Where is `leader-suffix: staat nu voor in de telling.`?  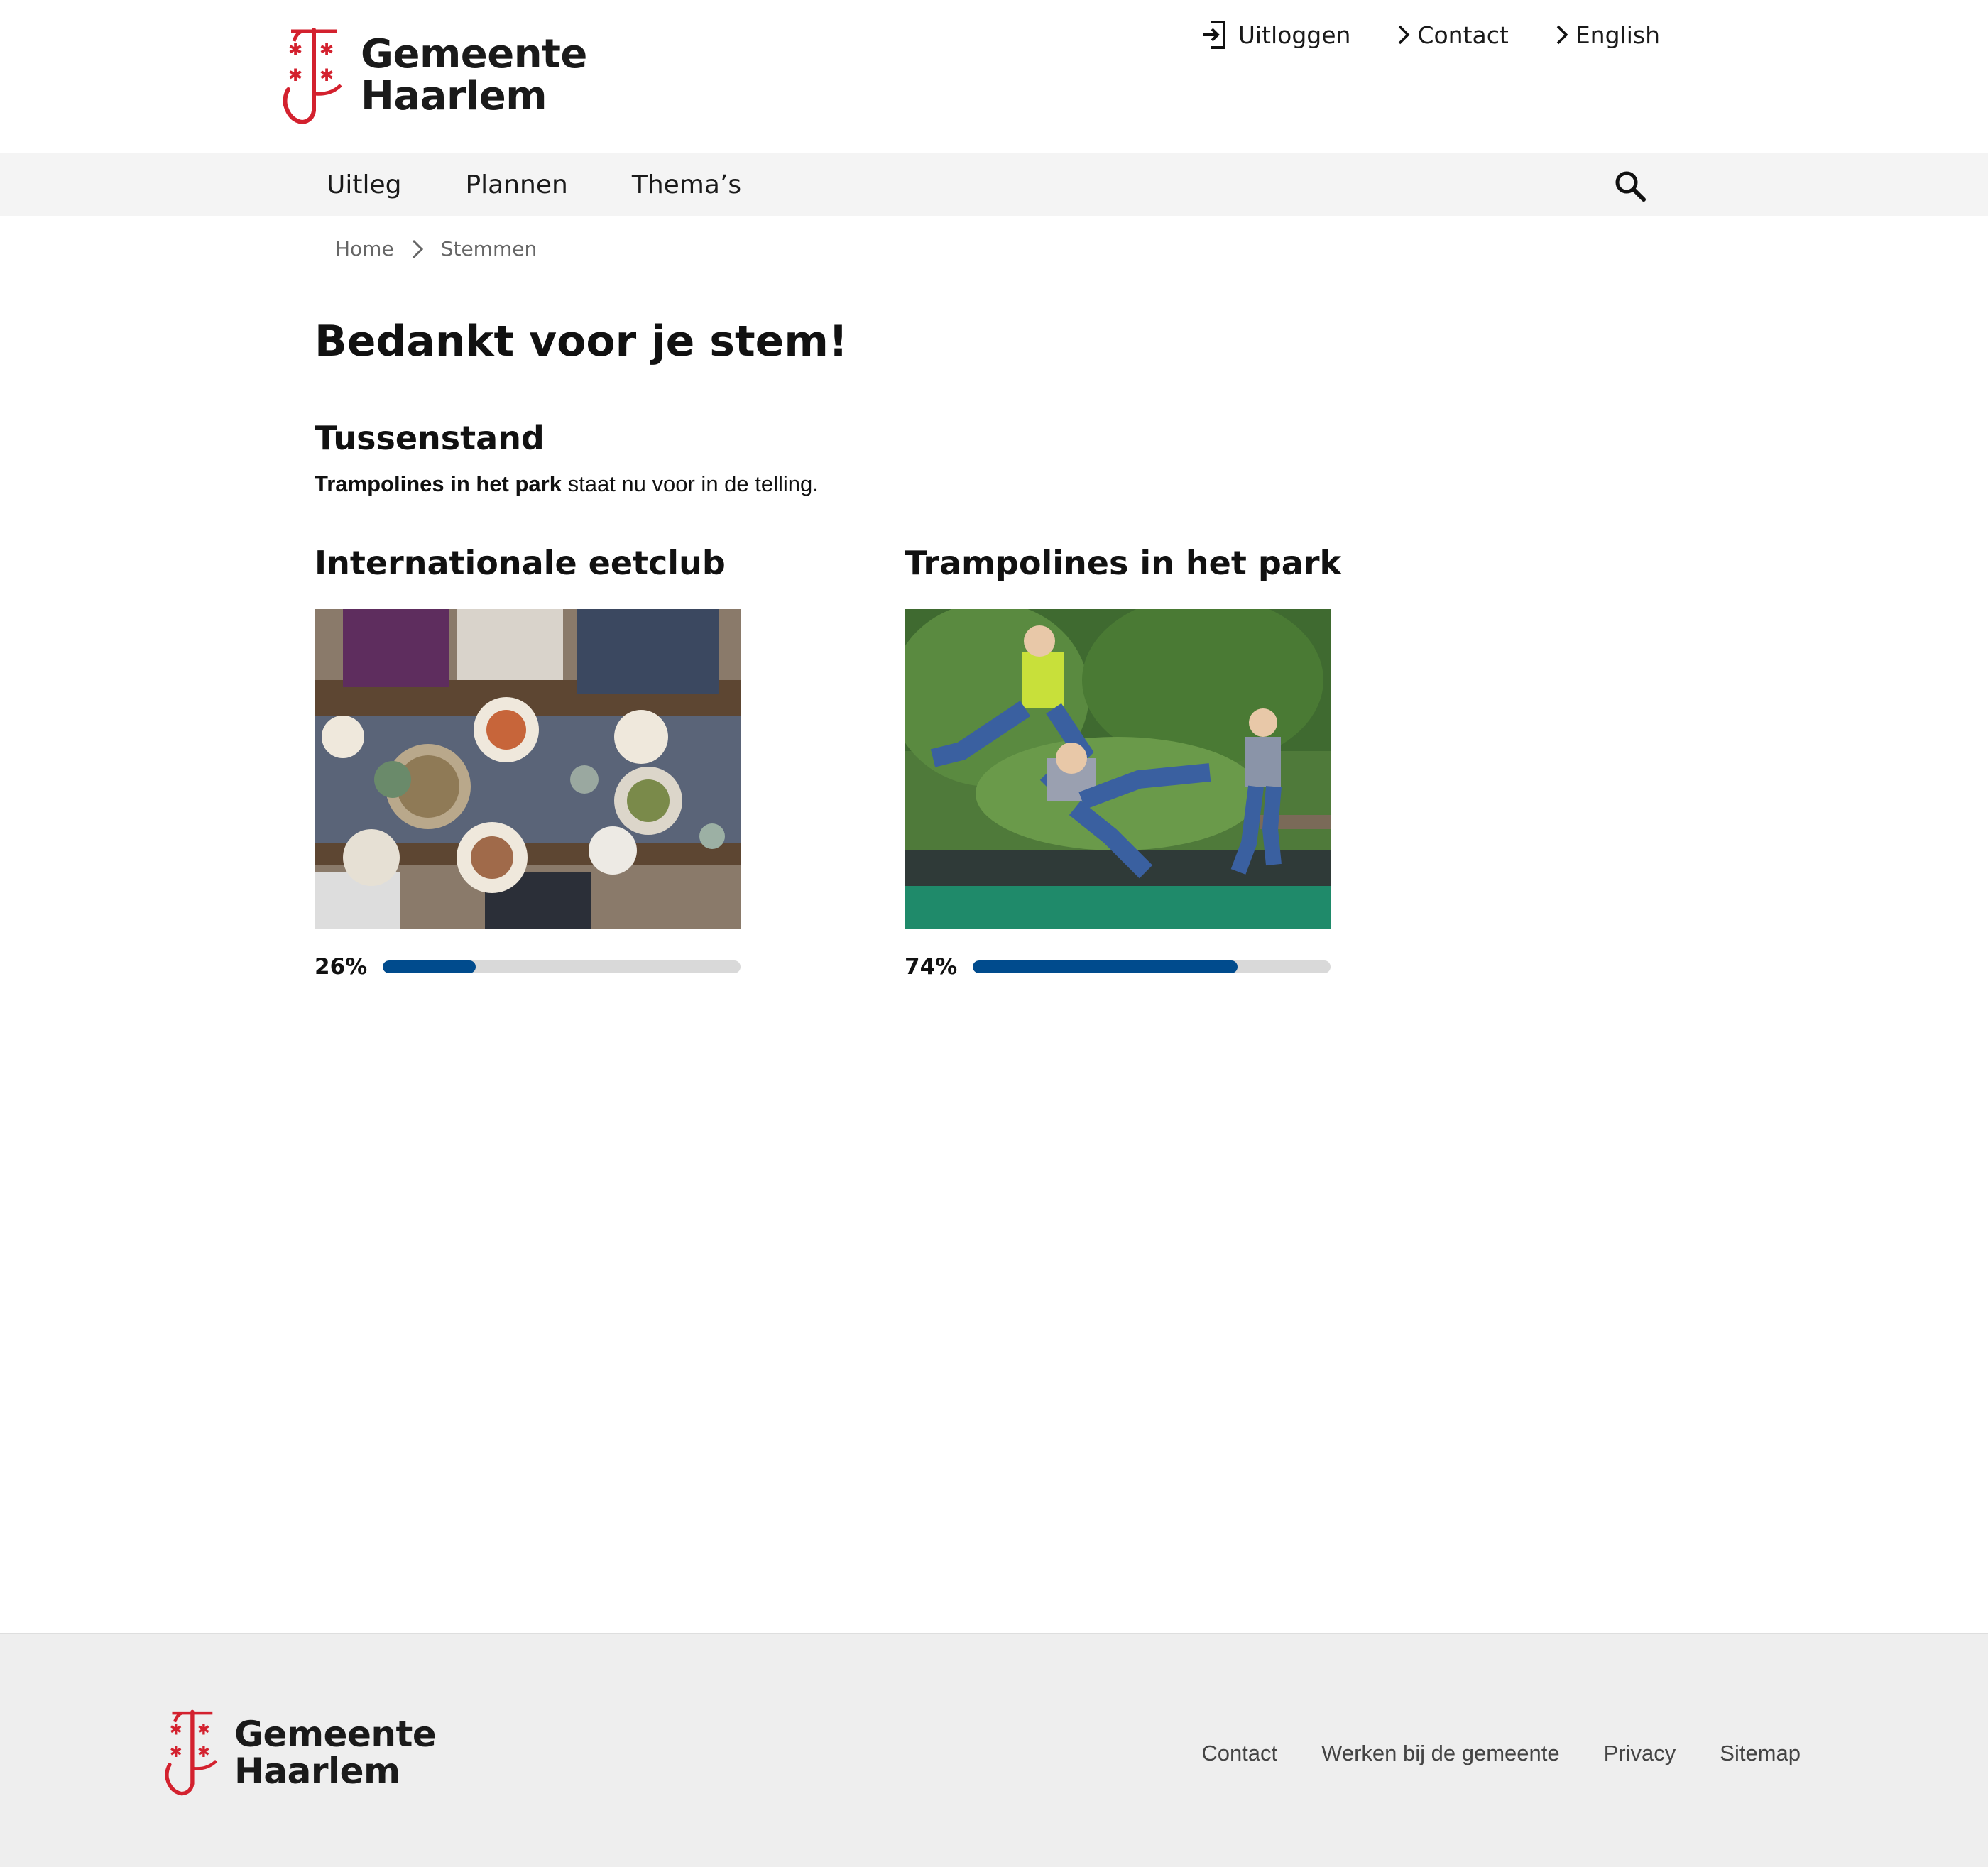 leader-suffix: staat nu voor in de telling. is located at coordinates (690, 483).